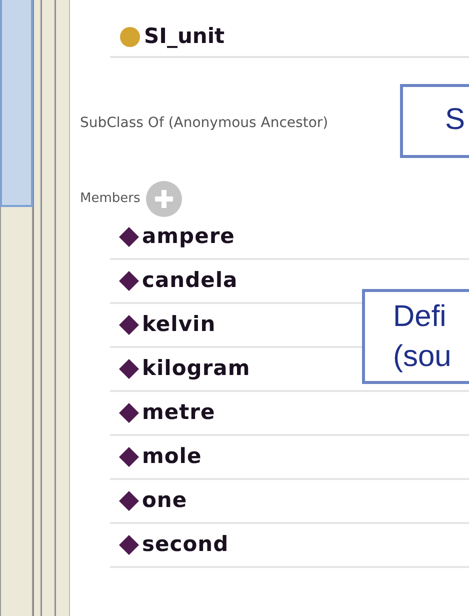 The width and height of the screenshot is (469, 616). What do you see at coordinates (190, 281) in the screenshot?
I see `individual-name: candela` at bounding box center [190, 281].